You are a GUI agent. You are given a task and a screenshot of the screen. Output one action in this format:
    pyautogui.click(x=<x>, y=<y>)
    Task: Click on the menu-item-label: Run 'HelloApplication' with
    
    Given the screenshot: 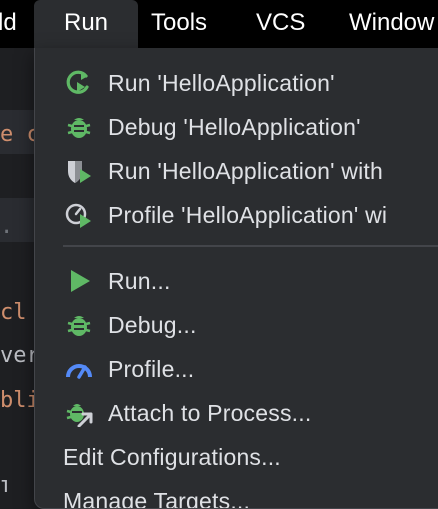 What is the action you would take?
    pyautogui.click(x=245, y=171)
    